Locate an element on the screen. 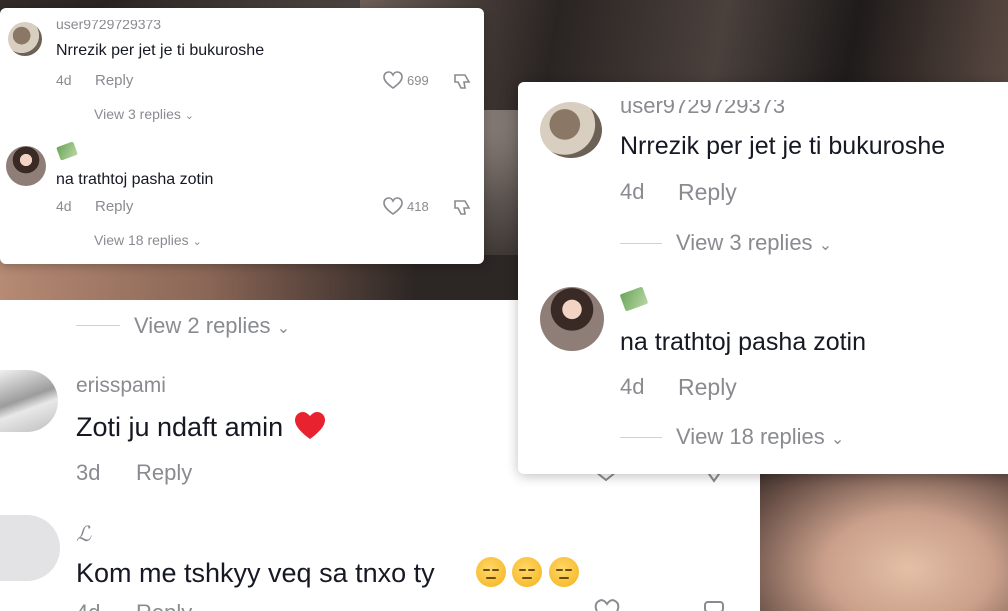  comment-text-body: Kom me tshkyy veq sa tnxo ty is located at coordinates (255, 573).